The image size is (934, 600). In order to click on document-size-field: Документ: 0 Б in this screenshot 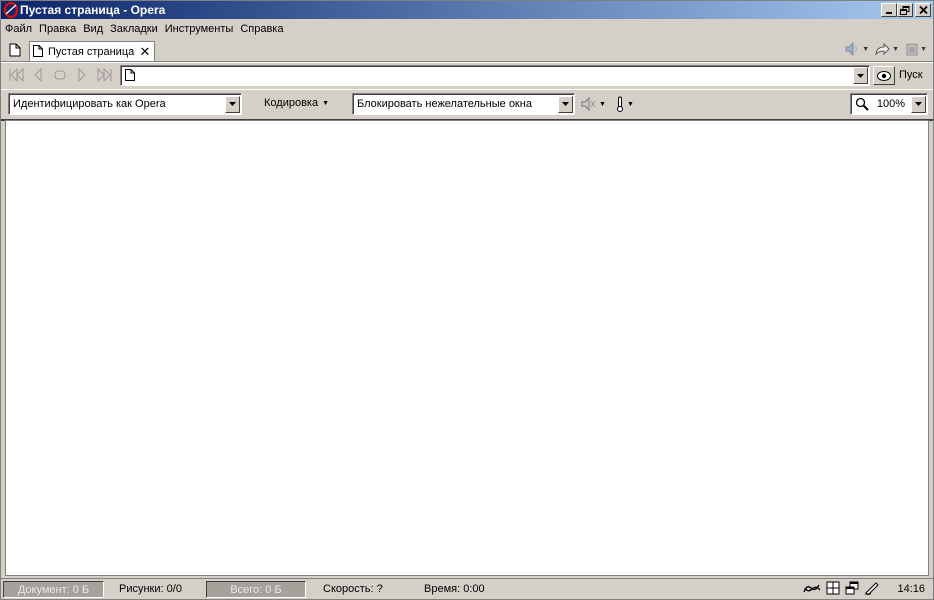, I will do `click(53, 589)`.